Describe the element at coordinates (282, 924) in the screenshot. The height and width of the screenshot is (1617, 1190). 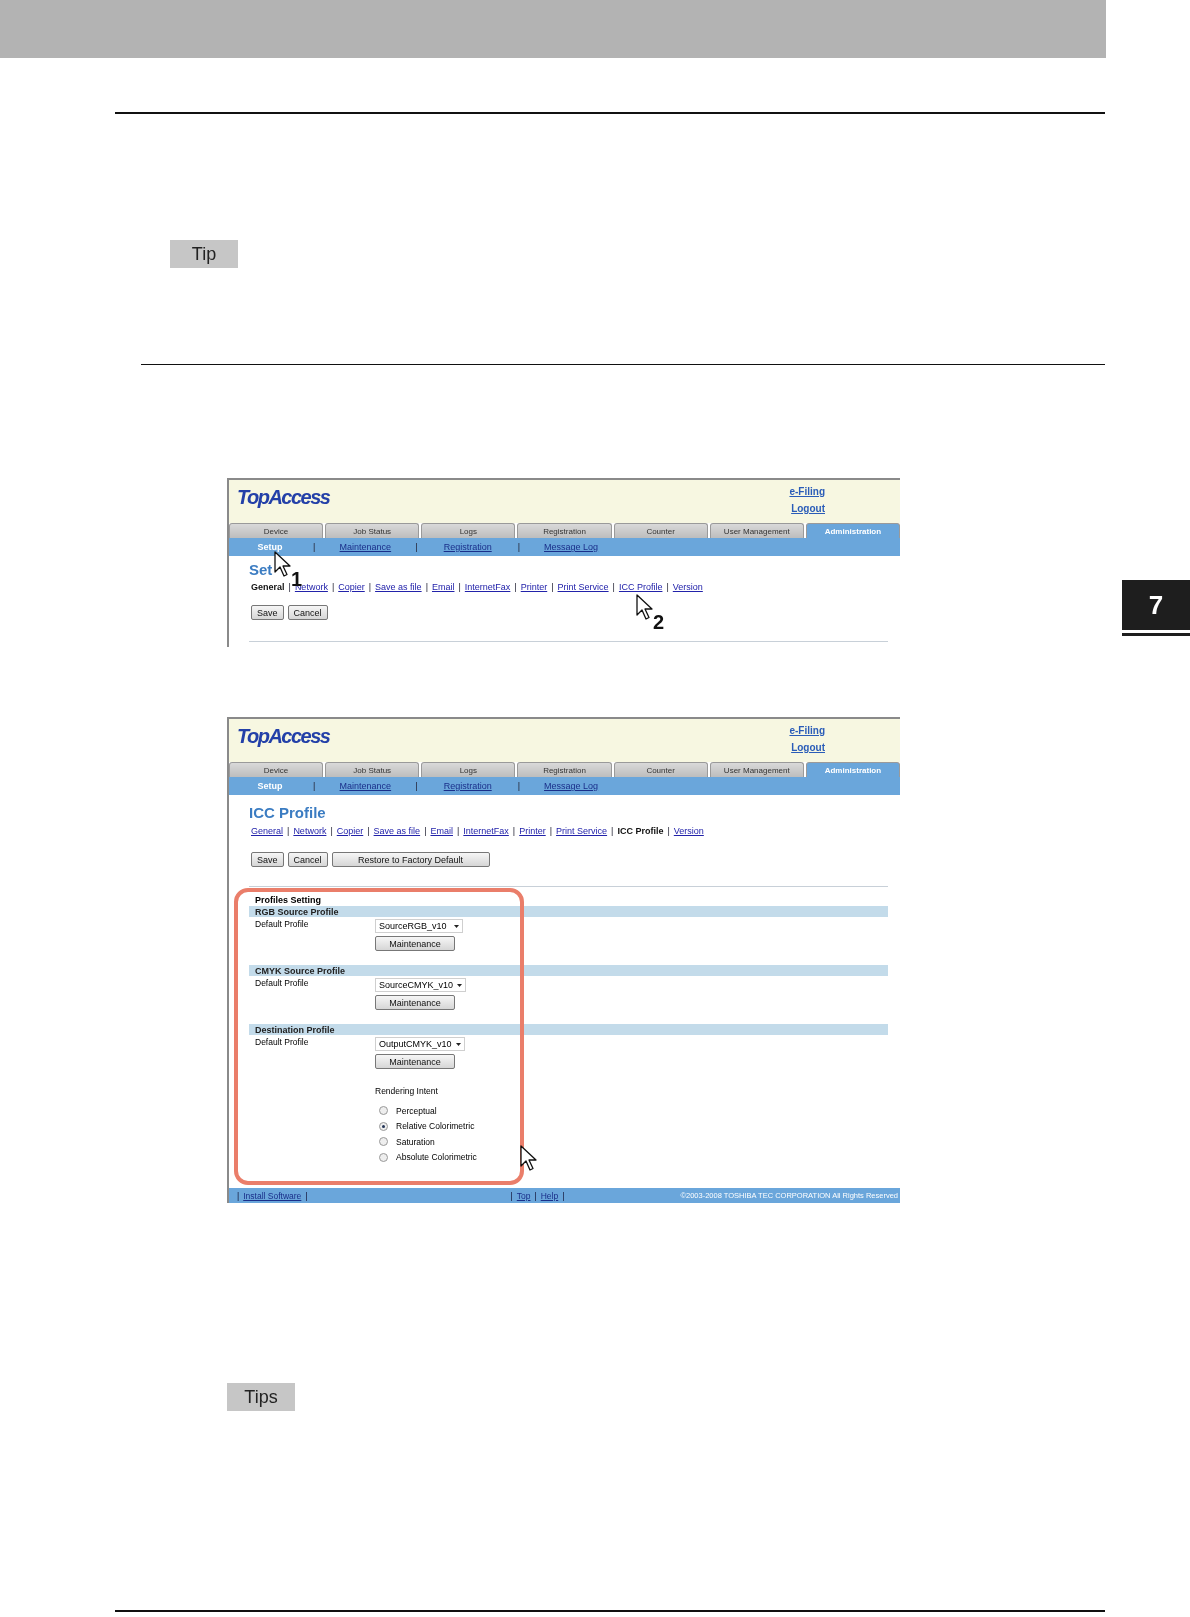
I see `field-label: Default Profile` at that location.